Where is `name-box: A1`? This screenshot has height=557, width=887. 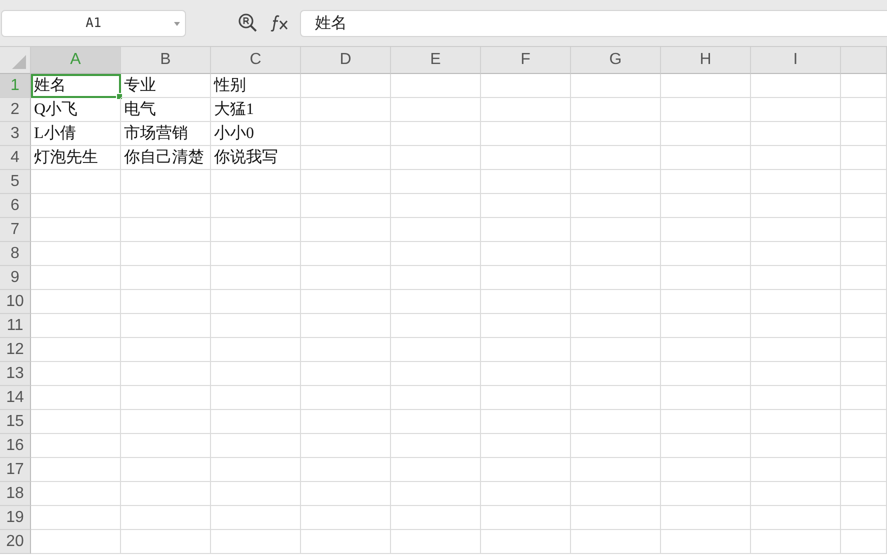
name-box: A1 is located at coordinates (93, 23).